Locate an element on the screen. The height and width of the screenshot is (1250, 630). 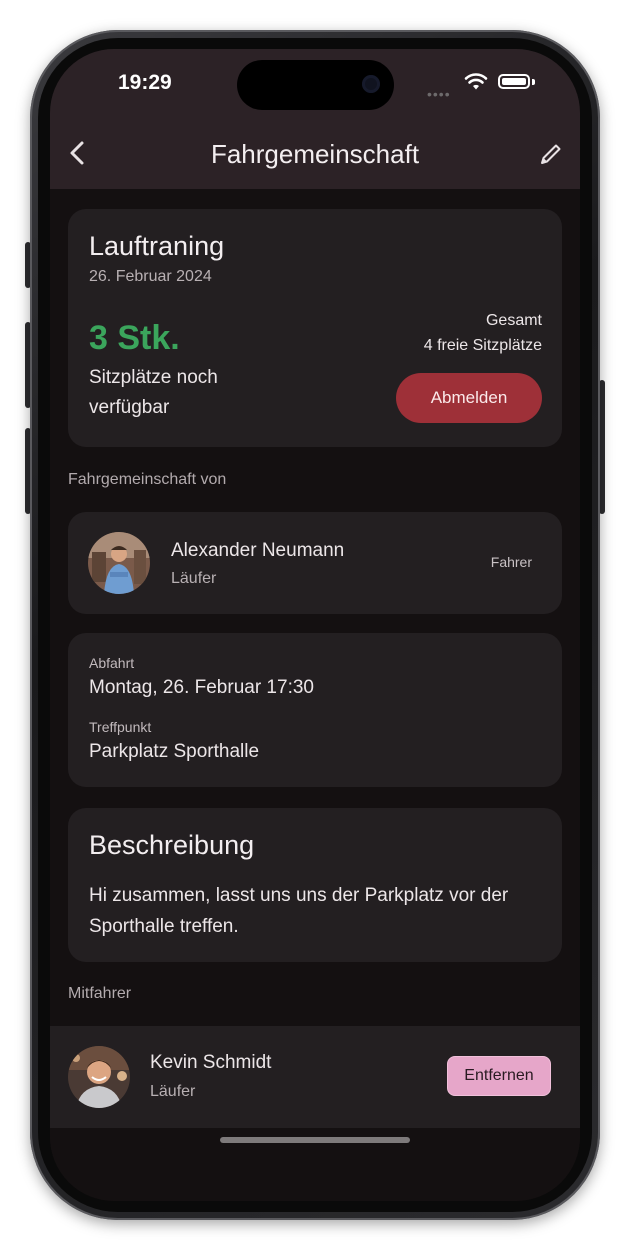
home-indicator is located at coordinates (315, 1140).